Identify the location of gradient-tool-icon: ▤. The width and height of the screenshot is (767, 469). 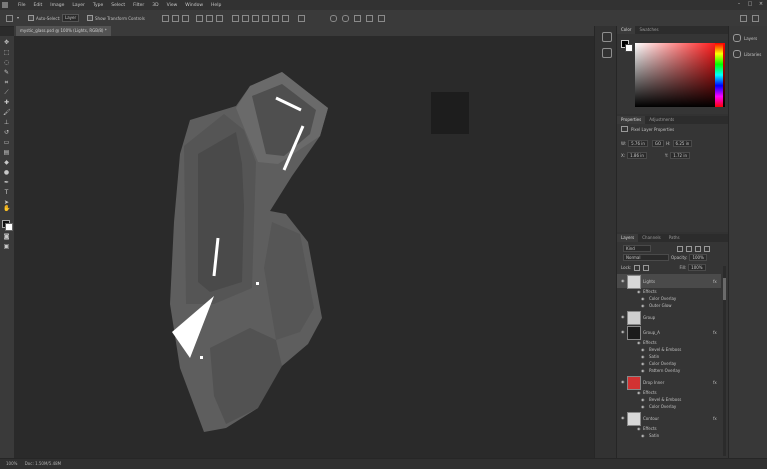
(6, 153).